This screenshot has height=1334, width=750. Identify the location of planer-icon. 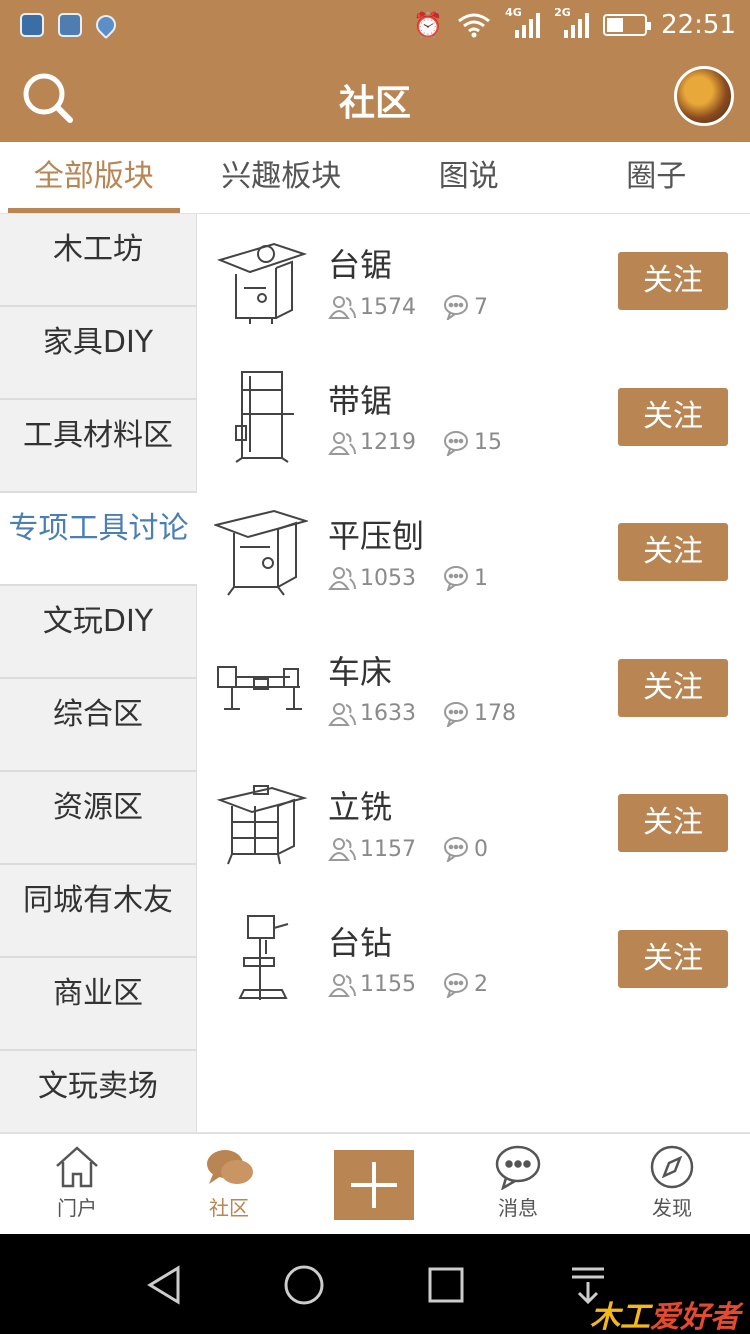
(261, 552).